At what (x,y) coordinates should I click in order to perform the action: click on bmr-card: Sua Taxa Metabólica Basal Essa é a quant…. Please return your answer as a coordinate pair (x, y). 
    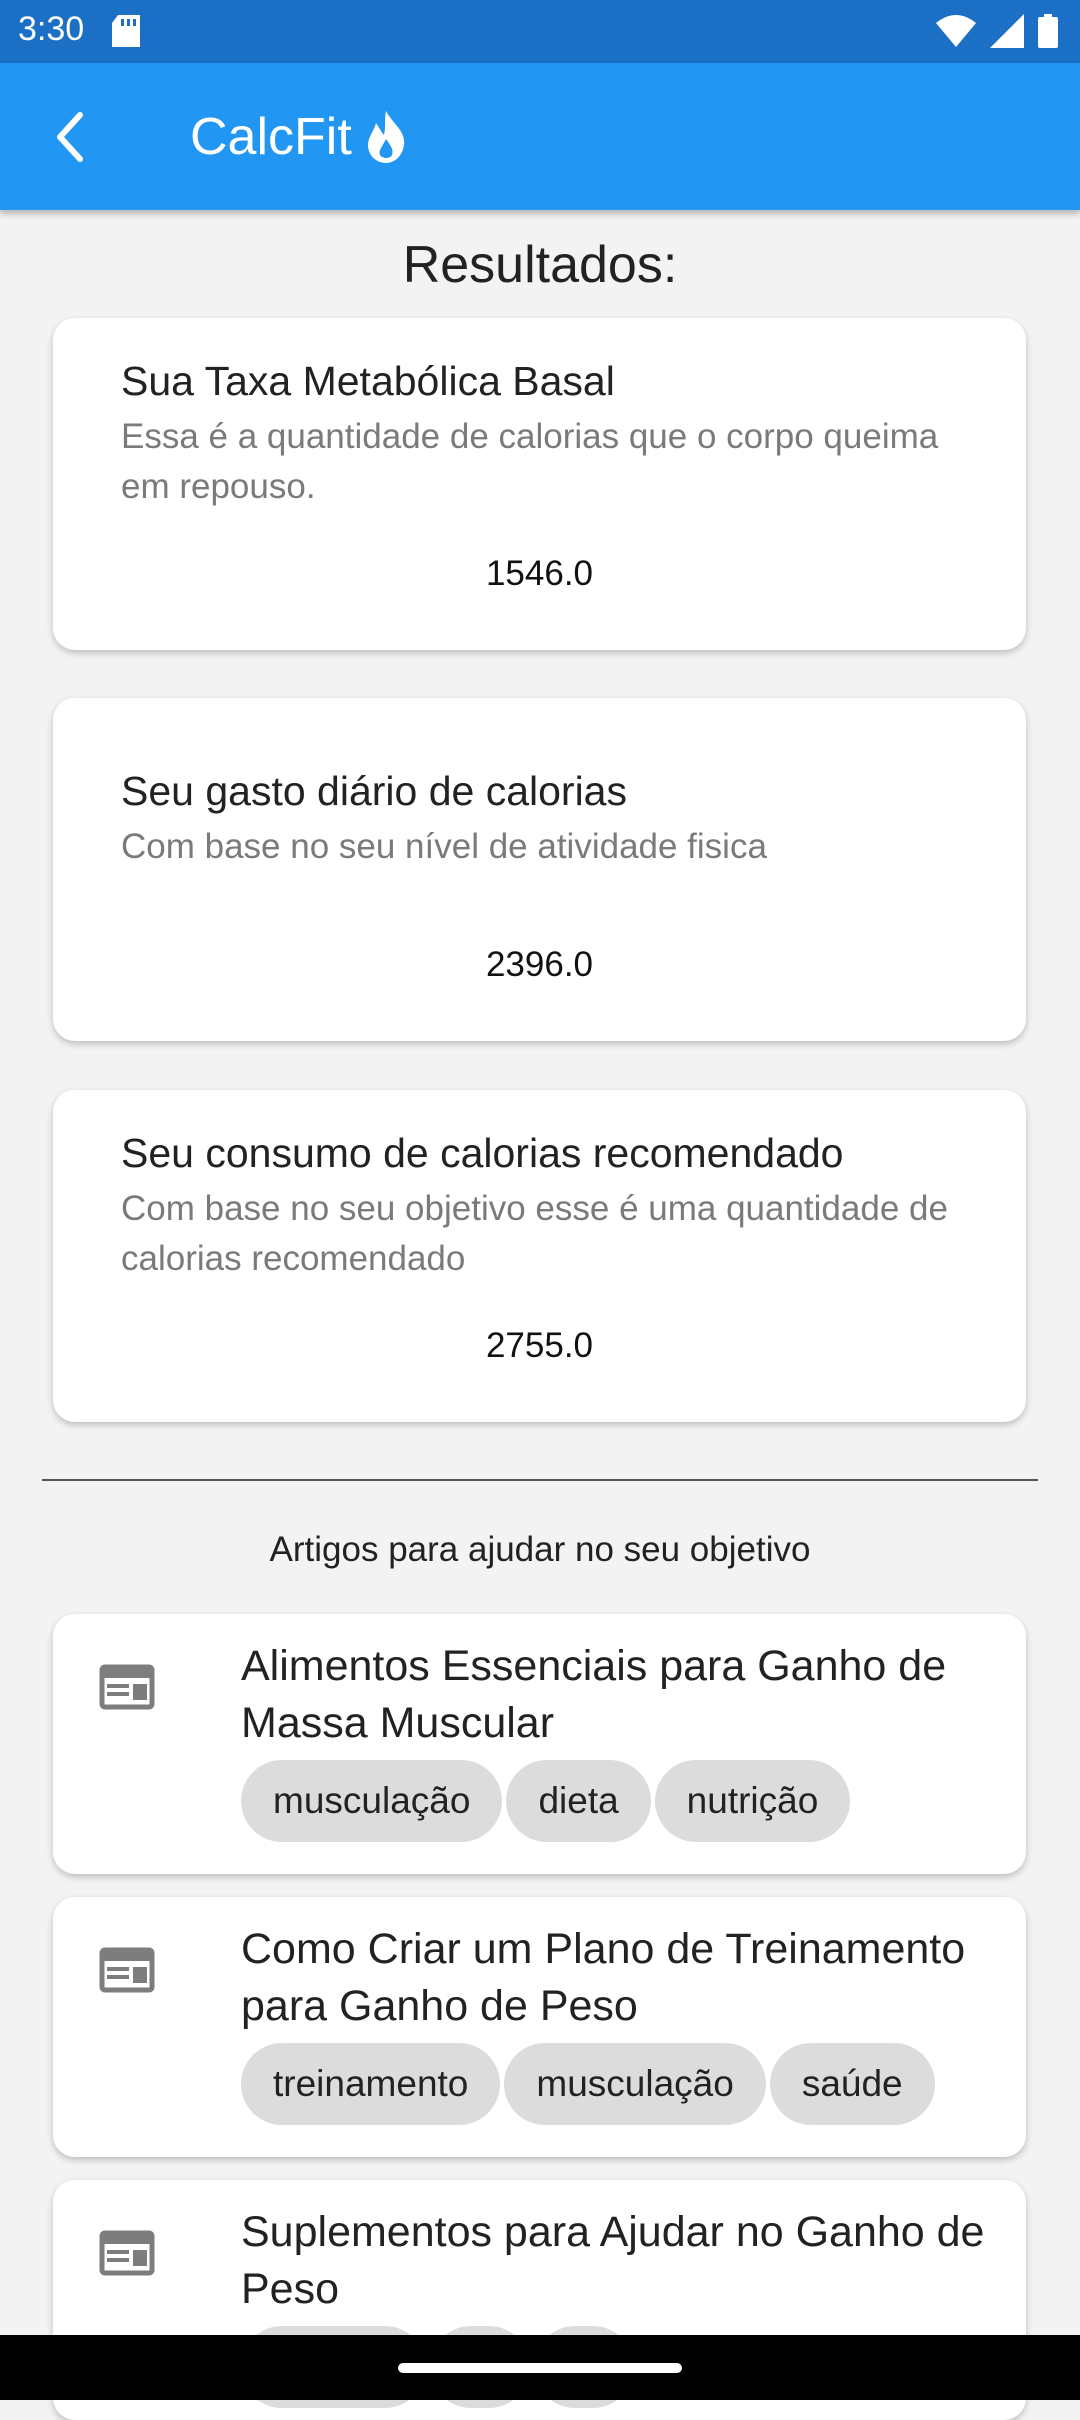
    Looking at the image, I should click on (539, 484).